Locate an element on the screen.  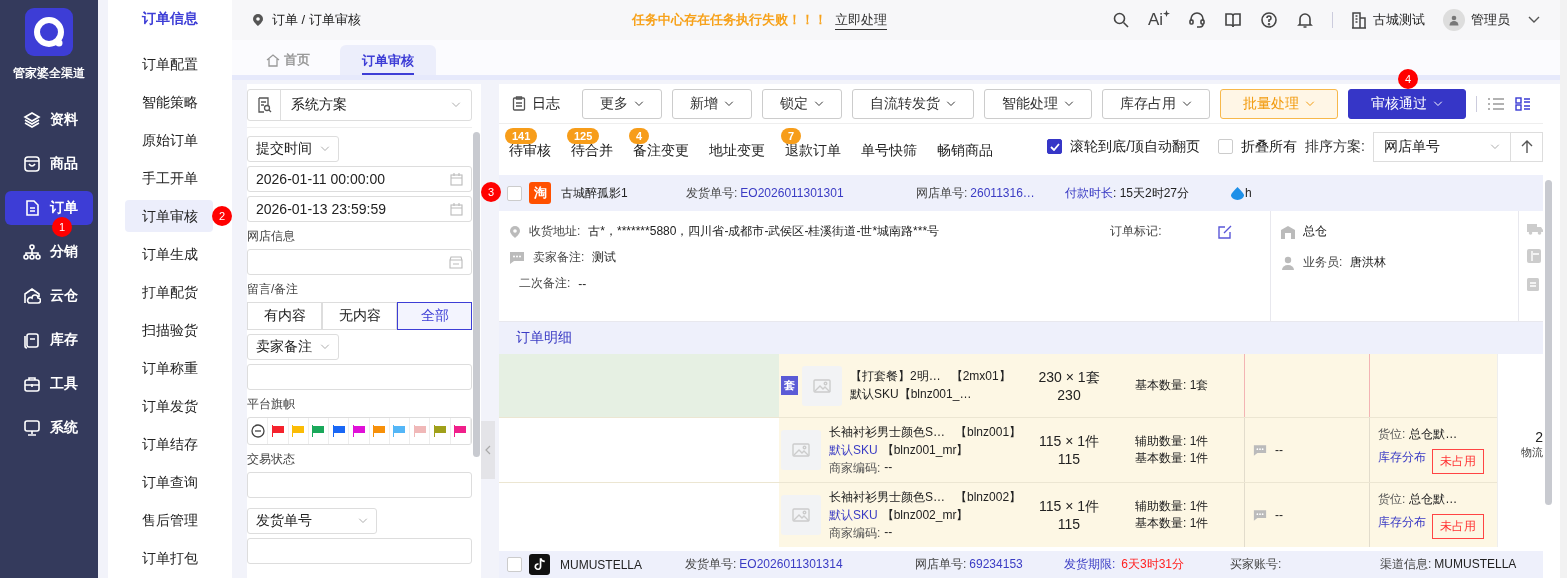
sort-direction-button is located at coordinates (1527, 146).